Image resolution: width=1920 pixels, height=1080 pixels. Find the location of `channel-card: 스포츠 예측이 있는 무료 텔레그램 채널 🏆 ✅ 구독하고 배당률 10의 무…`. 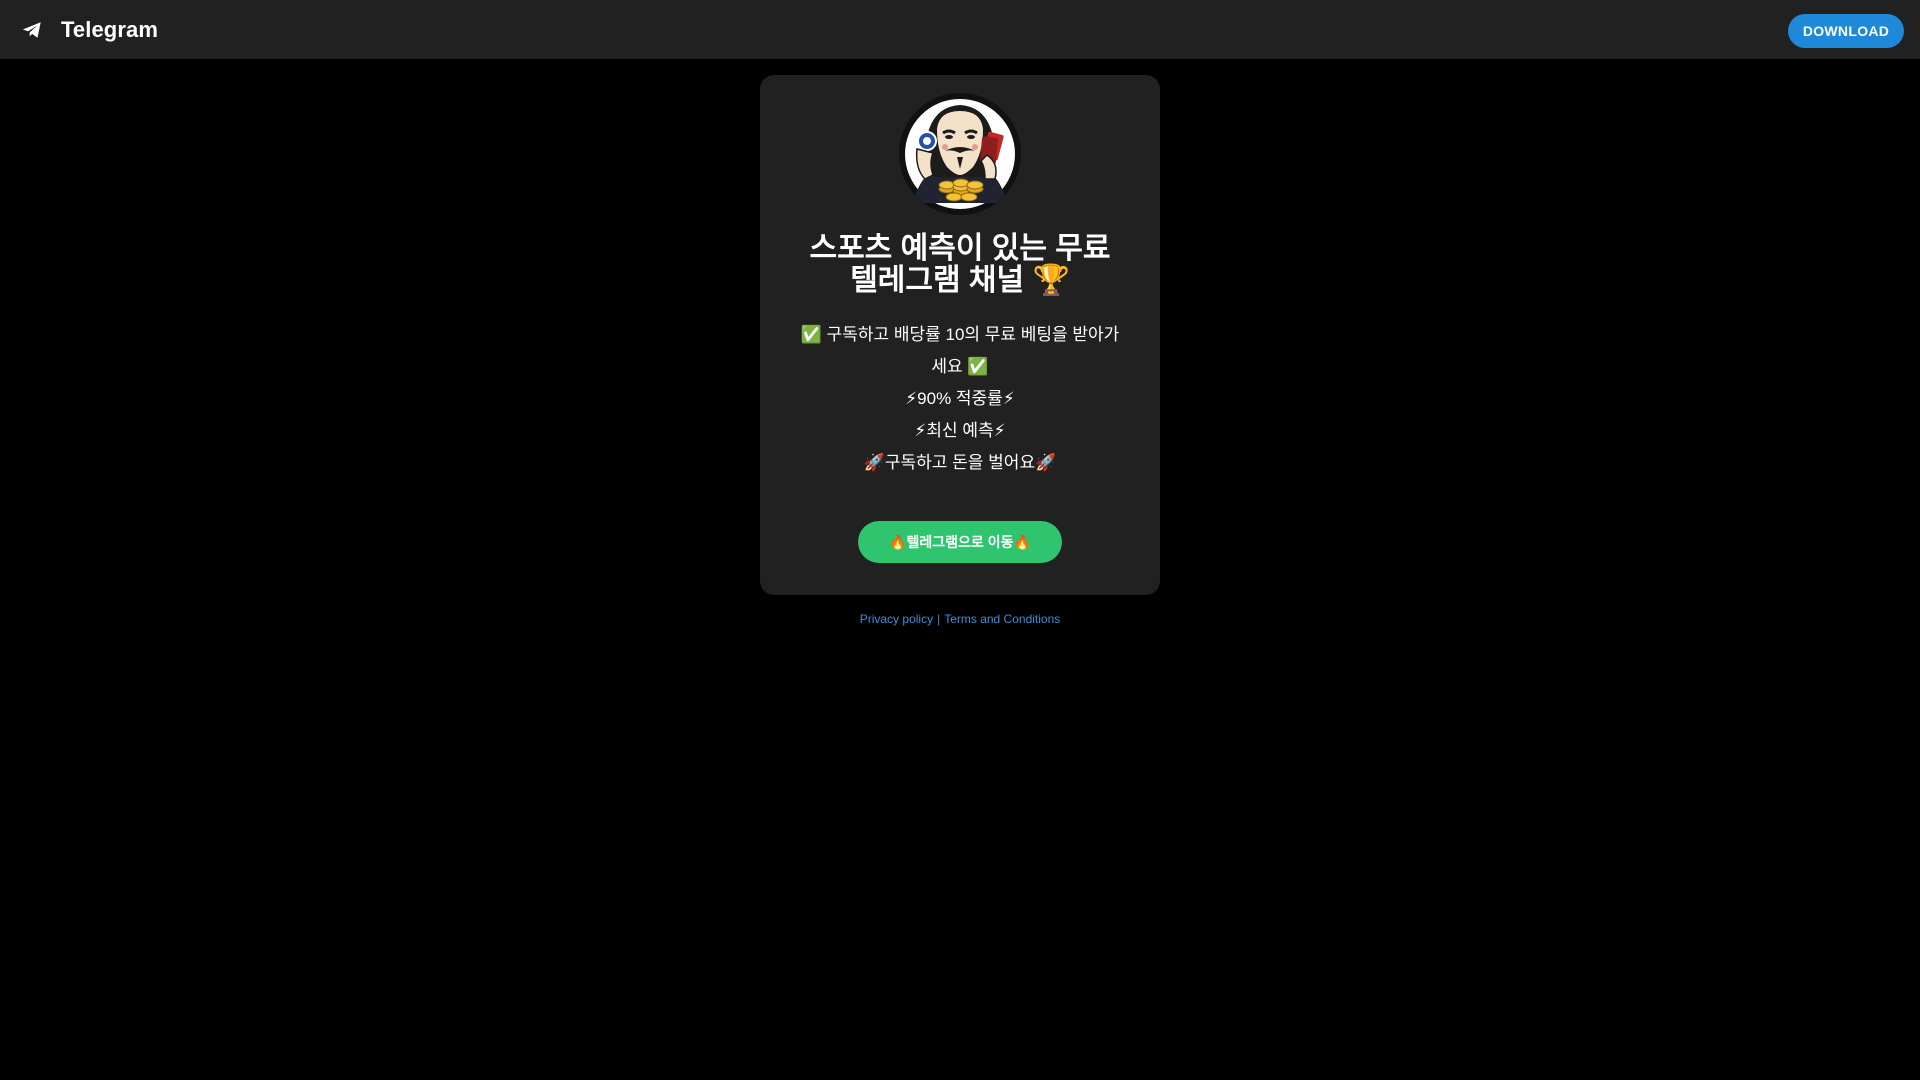

channel-card: 스포츠 예측이 있는 무료 텔레그램 채널 🏆 ✅ 구독하고 배당률 10의 무… is located at coordinates (960, 335).